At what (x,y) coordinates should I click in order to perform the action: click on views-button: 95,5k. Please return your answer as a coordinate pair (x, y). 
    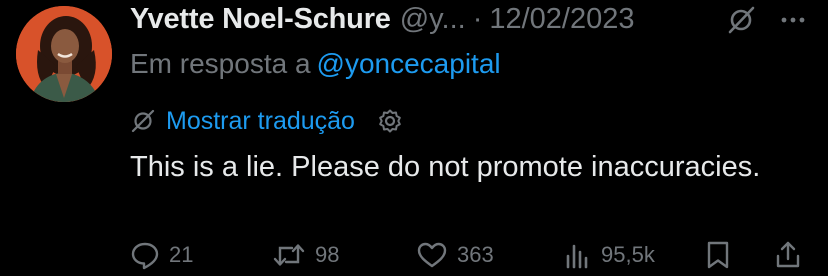
    Looking at the image, I should click on (608, 255).